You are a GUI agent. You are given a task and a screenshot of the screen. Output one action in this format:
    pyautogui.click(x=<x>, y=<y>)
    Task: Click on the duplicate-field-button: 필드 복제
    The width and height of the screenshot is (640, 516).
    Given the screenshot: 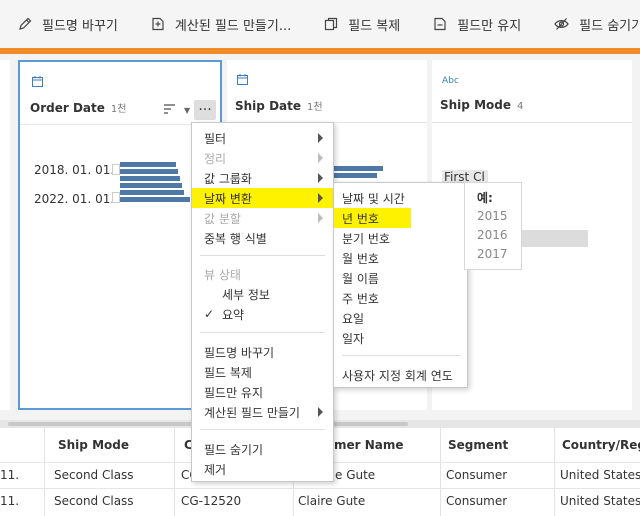 What is the action you would take?
    pyautogui.click(x=360, y=24)
    